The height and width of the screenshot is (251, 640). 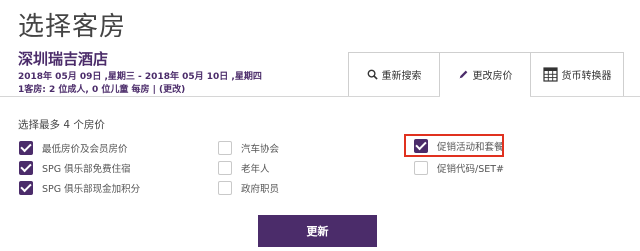 I want to click on rate-option-label: 政府职员, so click(x=260, y=189).